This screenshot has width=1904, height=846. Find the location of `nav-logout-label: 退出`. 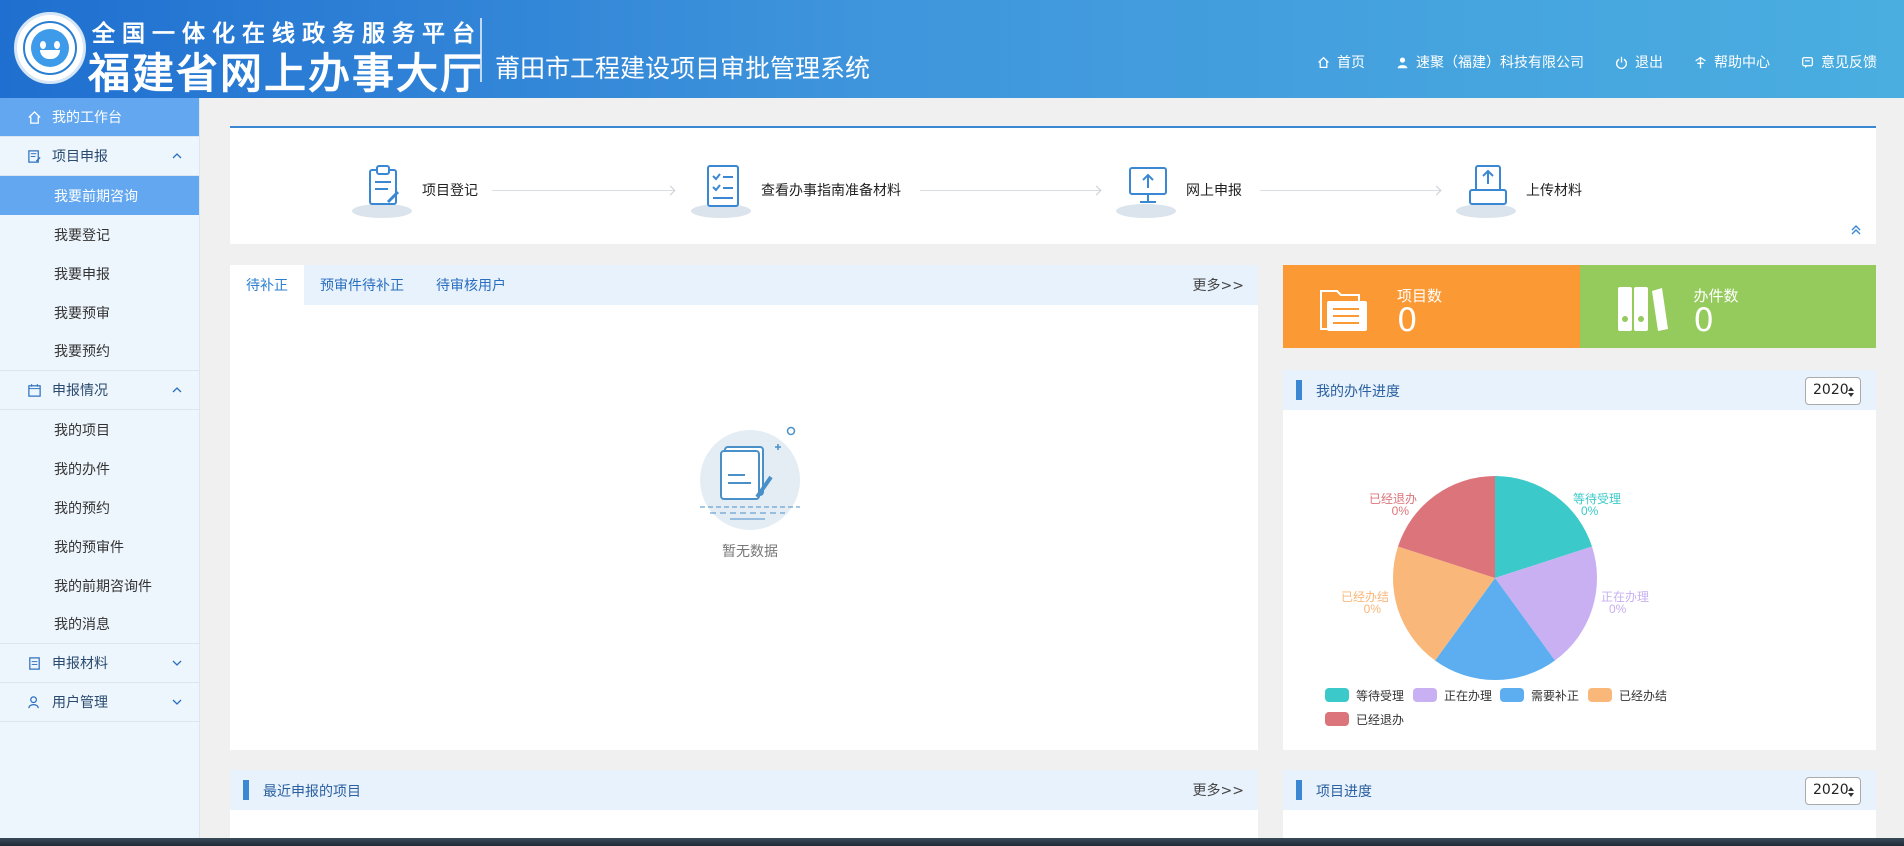

nav-logout-label: 退出 is located at coordinates (1649, 63).